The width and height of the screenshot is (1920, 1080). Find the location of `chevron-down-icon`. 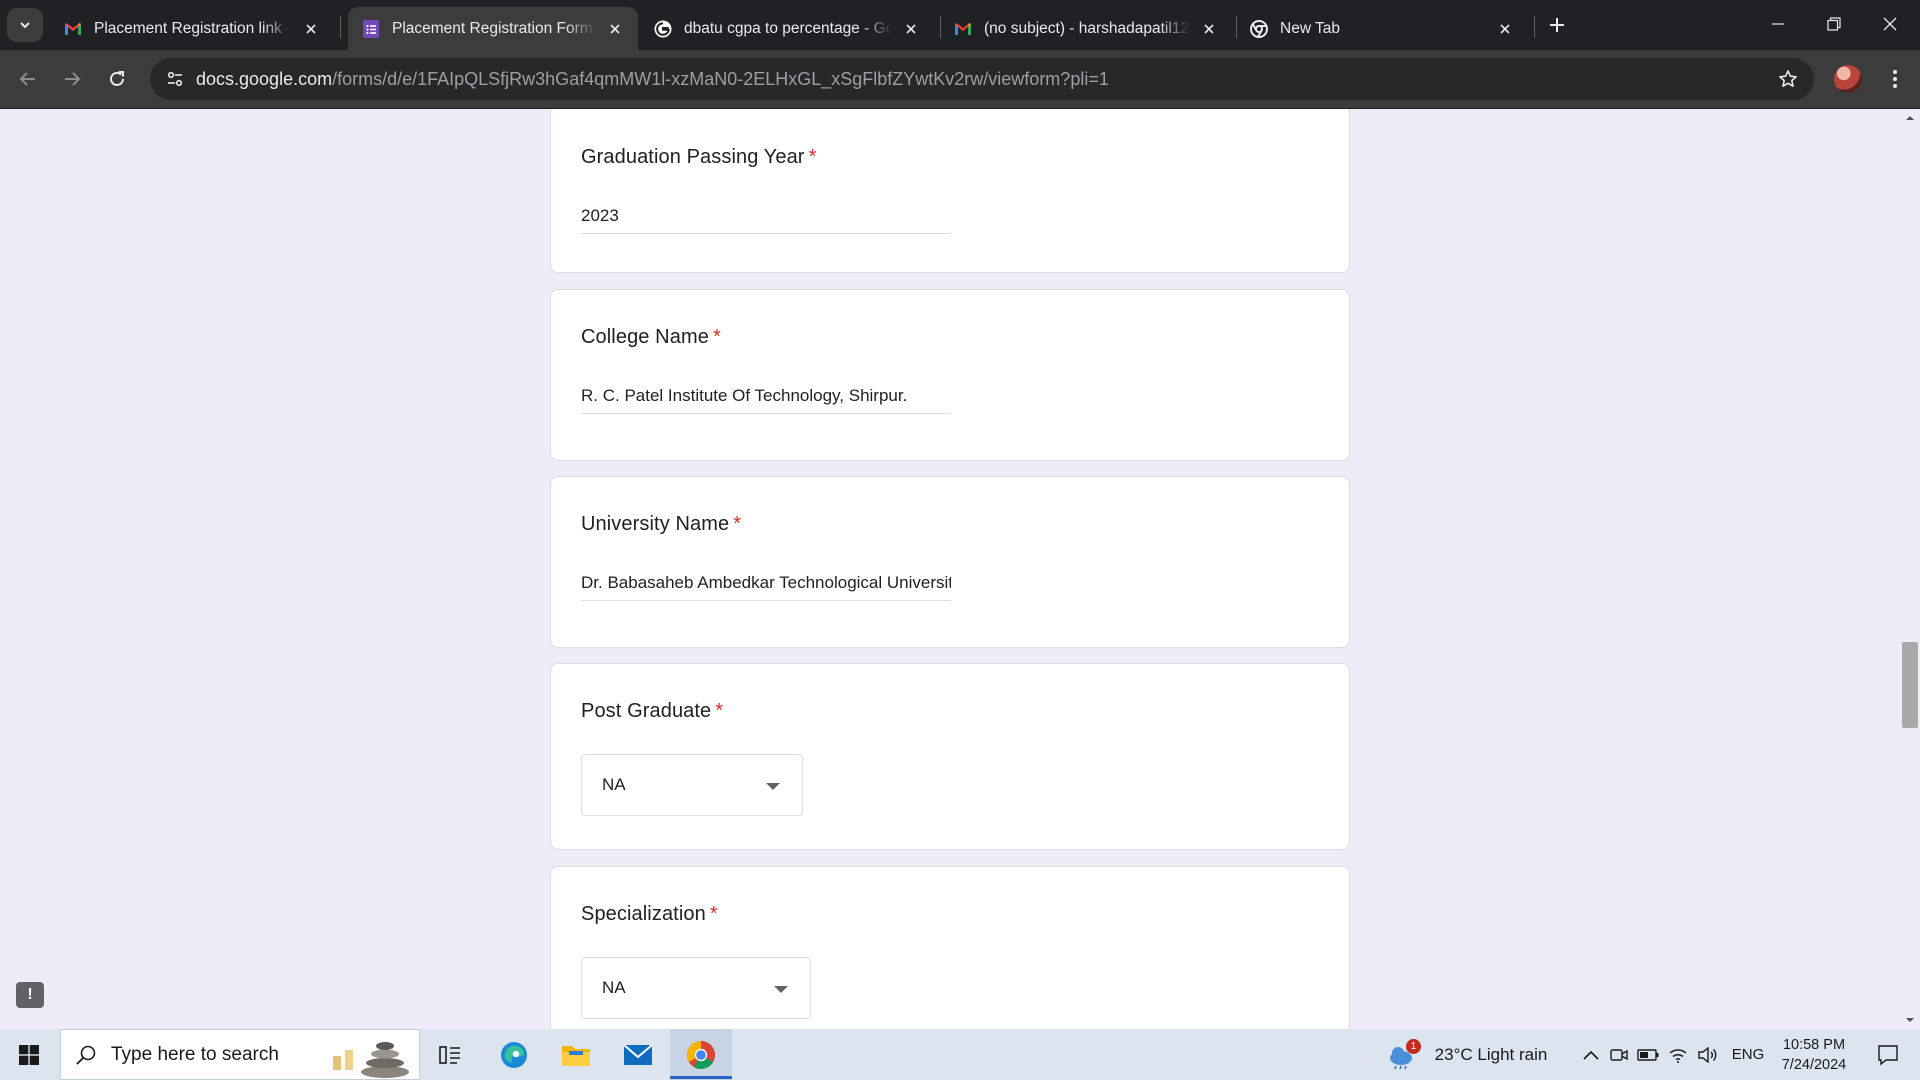

chevron-down-icon is located at coordinates (25, 25).